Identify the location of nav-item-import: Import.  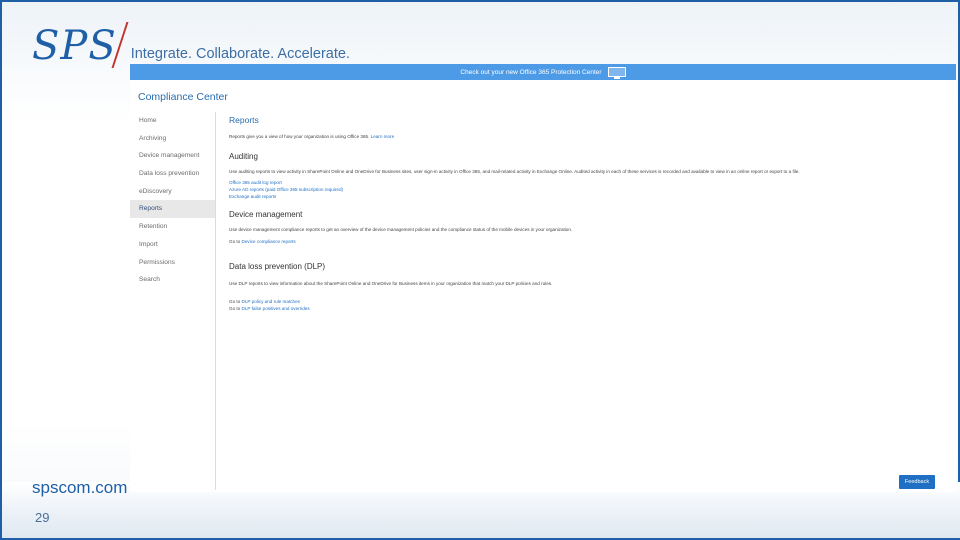
(172, 245).